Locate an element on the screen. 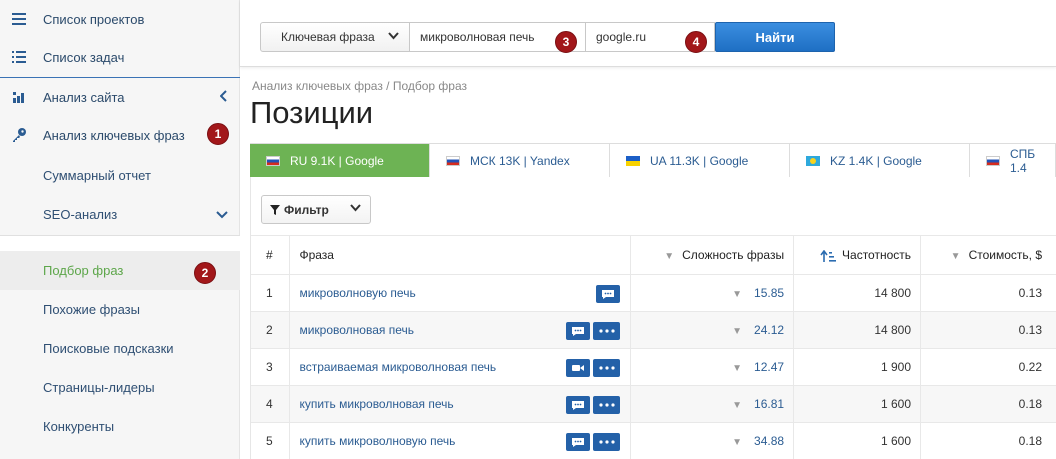  tab-spb: СПБ 1.4 is located at coordinates (1013, 160).